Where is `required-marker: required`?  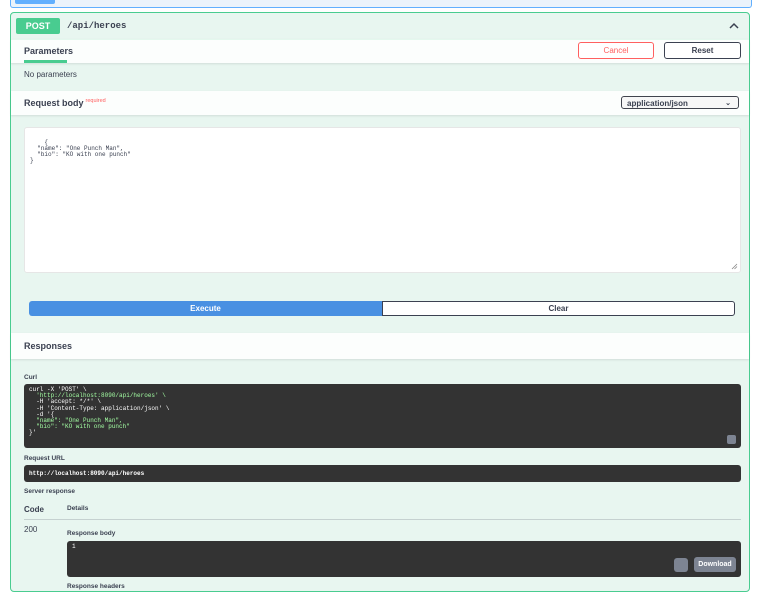
required-marker: required is located at coordinates (95, 101).